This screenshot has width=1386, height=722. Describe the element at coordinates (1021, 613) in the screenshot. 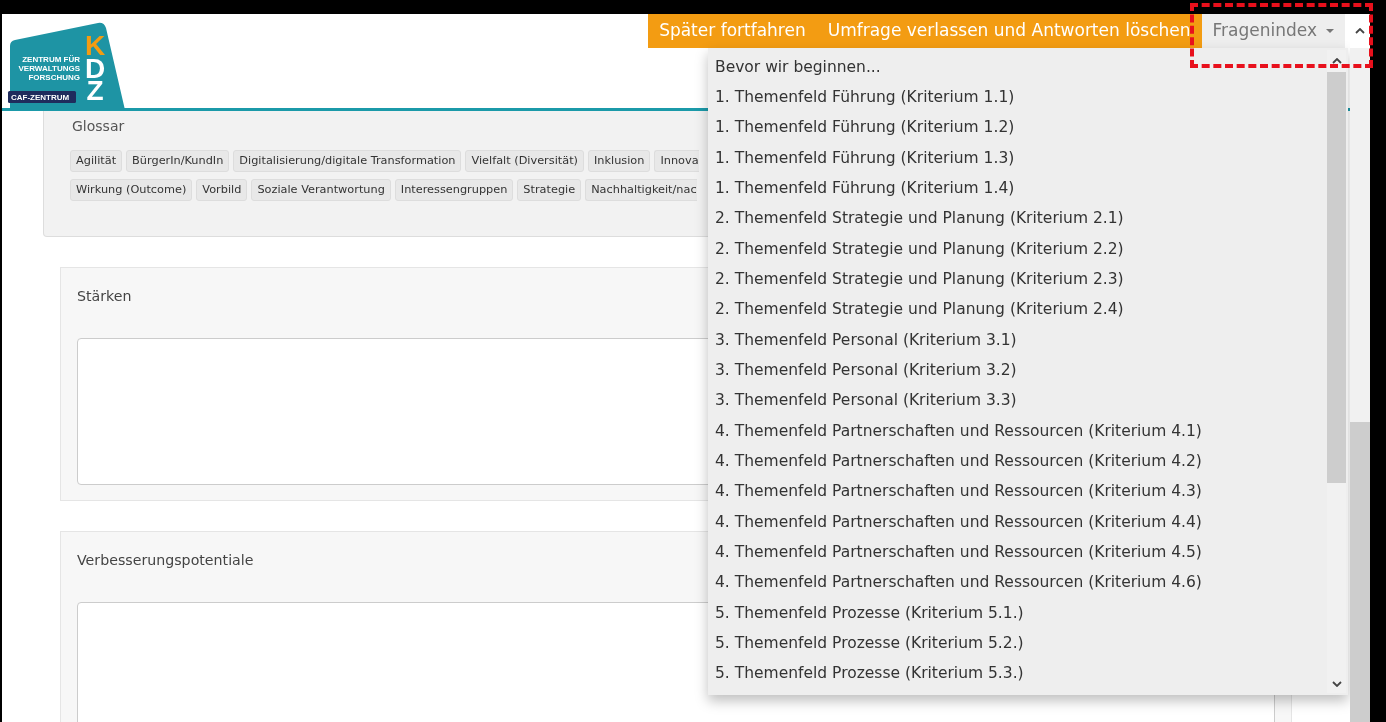

I see `menu-item: 5. Themenfeld Prozesse (Kriterium 5.1.)` at that location.